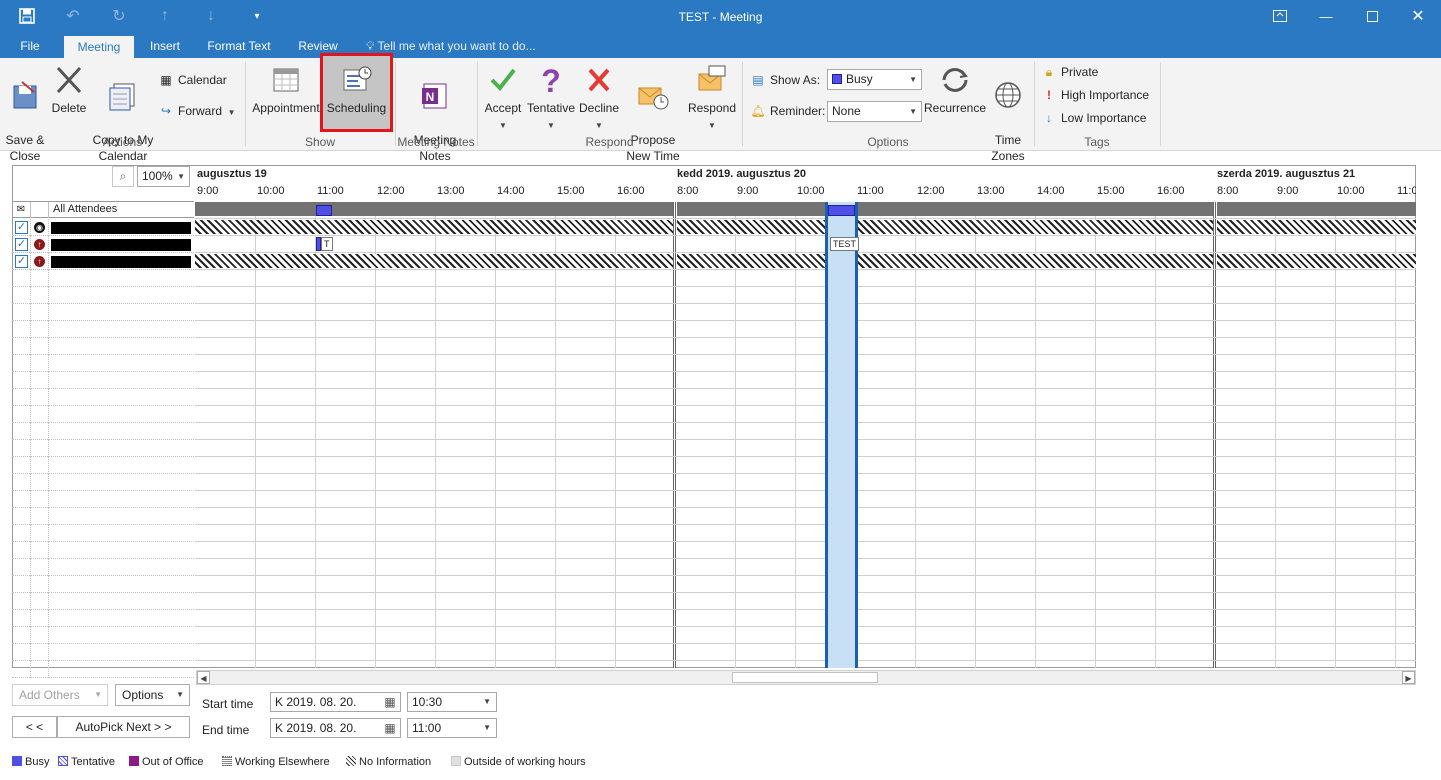  I want to click on recurrence-button: Recurrence, so click(955, 90).